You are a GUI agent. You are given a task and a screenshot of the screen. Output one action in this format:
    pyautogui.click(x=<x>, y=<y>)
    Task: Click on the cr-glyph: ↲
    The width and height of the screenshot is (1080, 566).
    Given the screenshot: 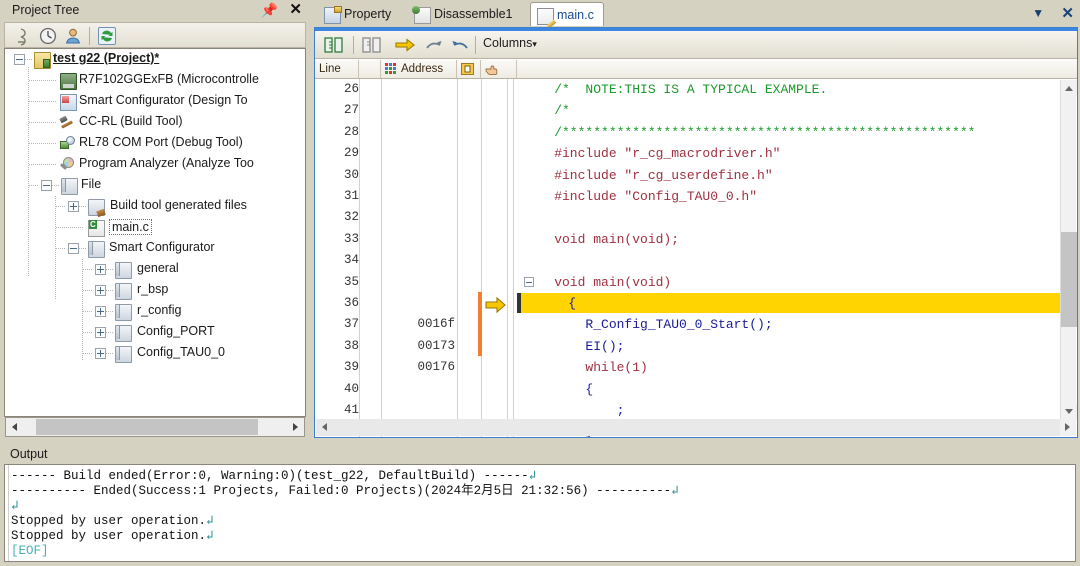 What is the action you would take?
    pyautogui.click(x=532, y=476)
    